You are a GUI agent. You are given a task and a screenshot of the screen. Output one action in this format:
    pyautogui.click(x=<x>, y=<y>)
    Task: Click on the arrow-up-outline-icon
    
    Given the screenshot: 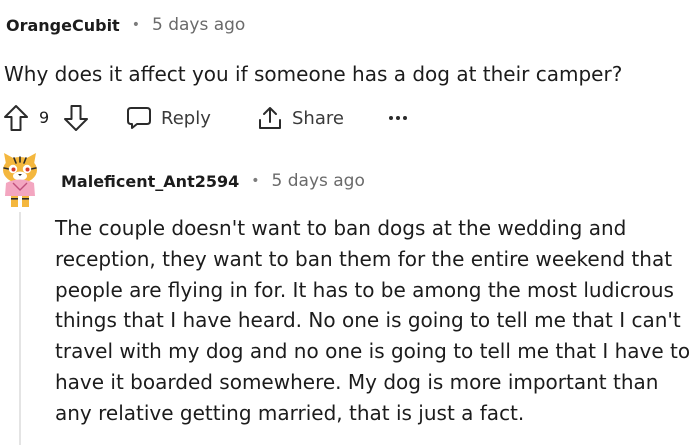 What is the action you would take?
    pyautogui.click(x=16, y=118)
    